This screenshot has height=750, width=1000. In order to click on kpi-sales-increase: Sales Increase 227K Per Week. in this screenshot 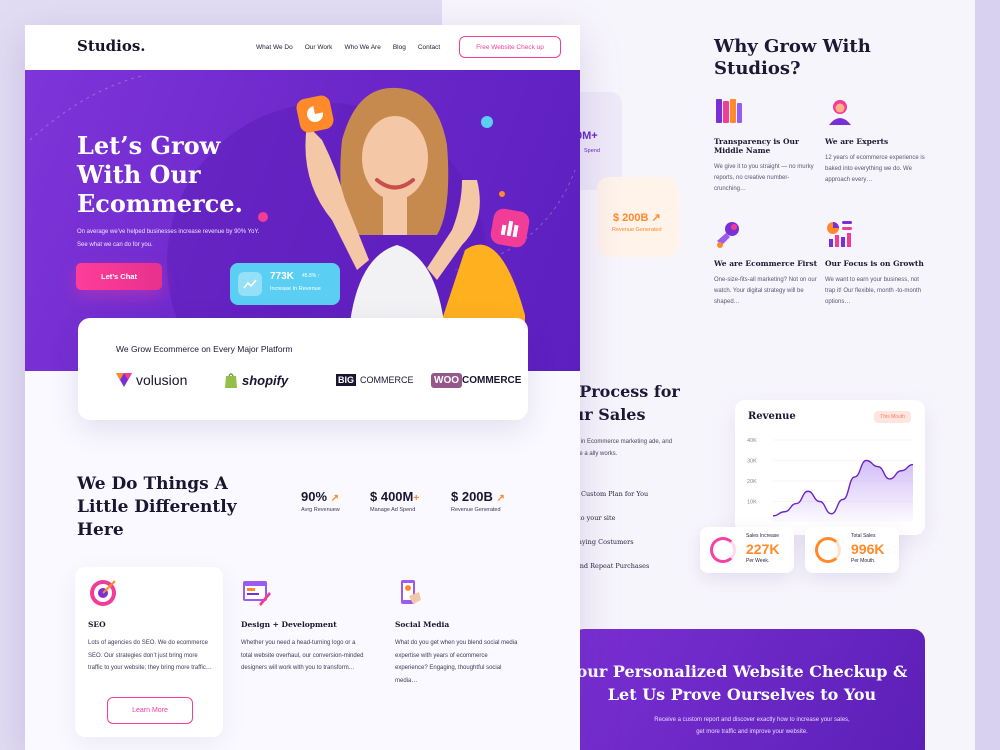, I will do `click(747, 550)`.